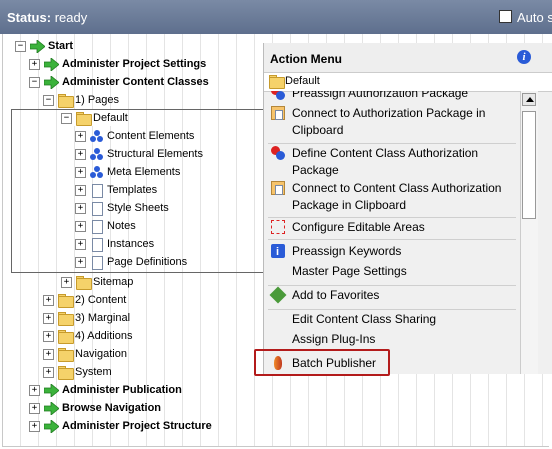 Image resolution: width=552 pixels, height=449 pixels. Describe the element at coordinates (278, 188) in the screenshot. I see `package-icon` at that location.